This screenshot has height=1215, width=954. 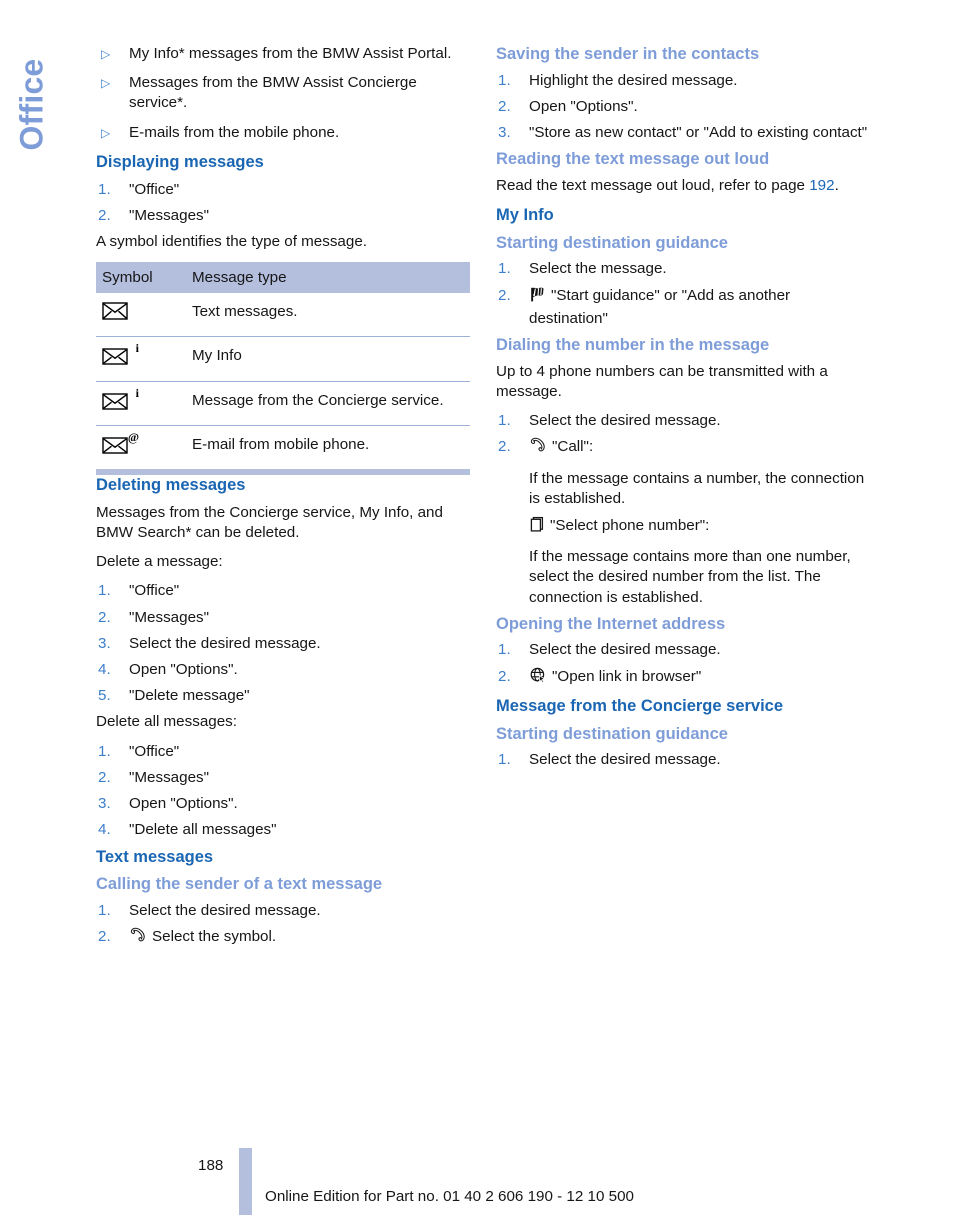 I want to click on list-item: 2. "Messages", so click(x=283, y=216).